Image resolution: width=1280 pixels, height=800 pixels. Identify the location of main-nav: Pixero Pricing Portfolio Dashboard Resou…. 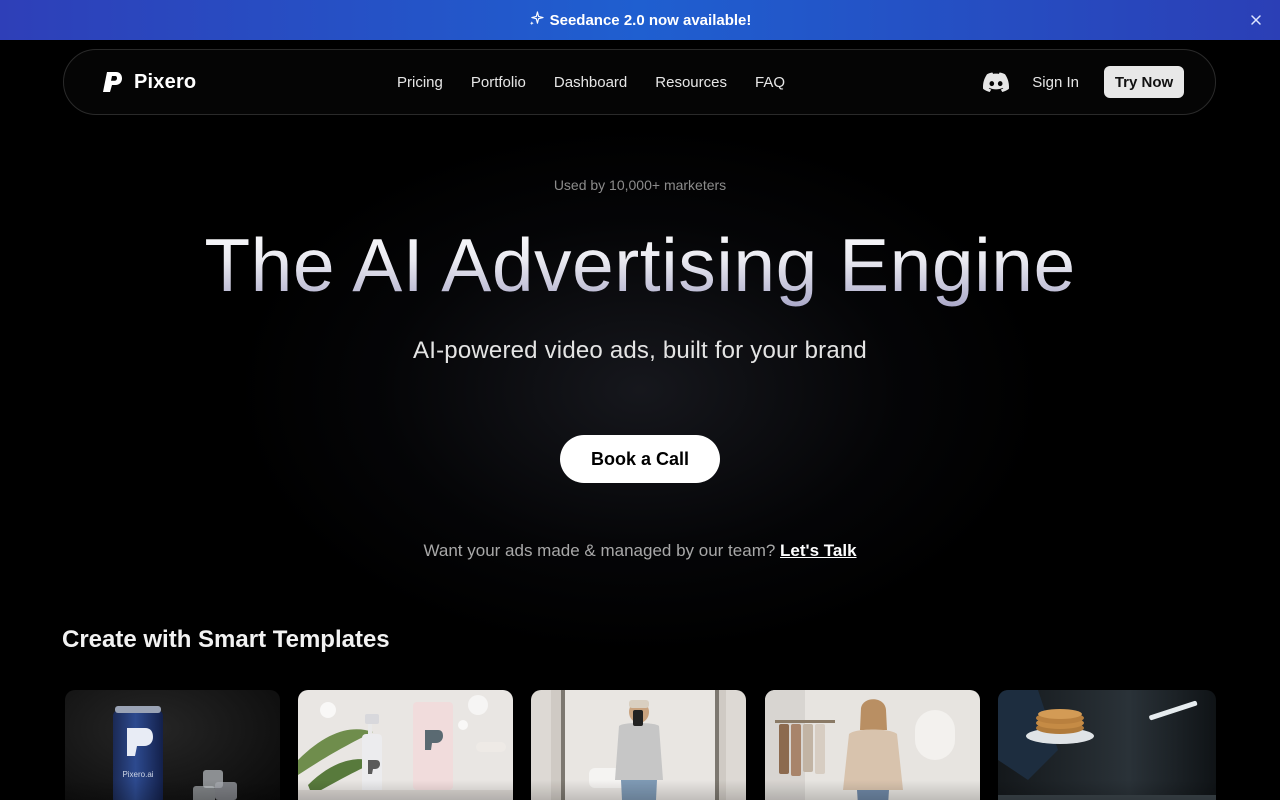
(639, 82).